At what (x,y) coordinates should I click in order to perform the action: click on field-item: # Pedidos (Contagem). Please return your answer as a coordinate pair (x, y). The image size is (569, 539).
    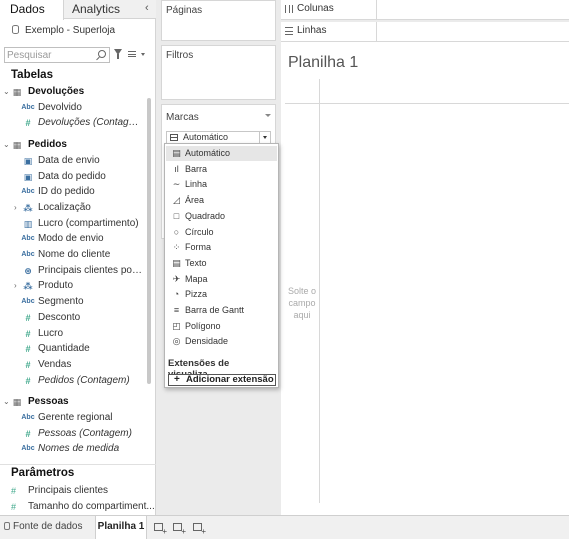
    Looking at the image, I should click on (73, 381).